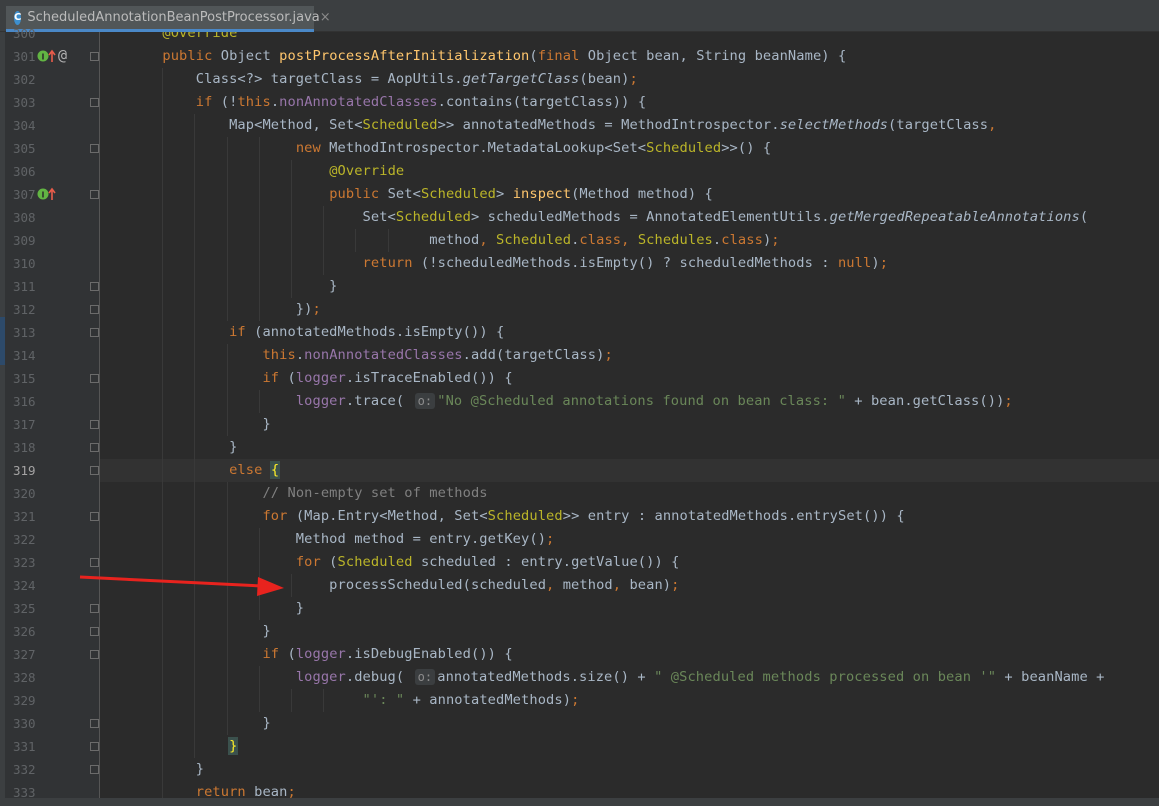  I want to click on code-line-331: }, so click(184, 746).